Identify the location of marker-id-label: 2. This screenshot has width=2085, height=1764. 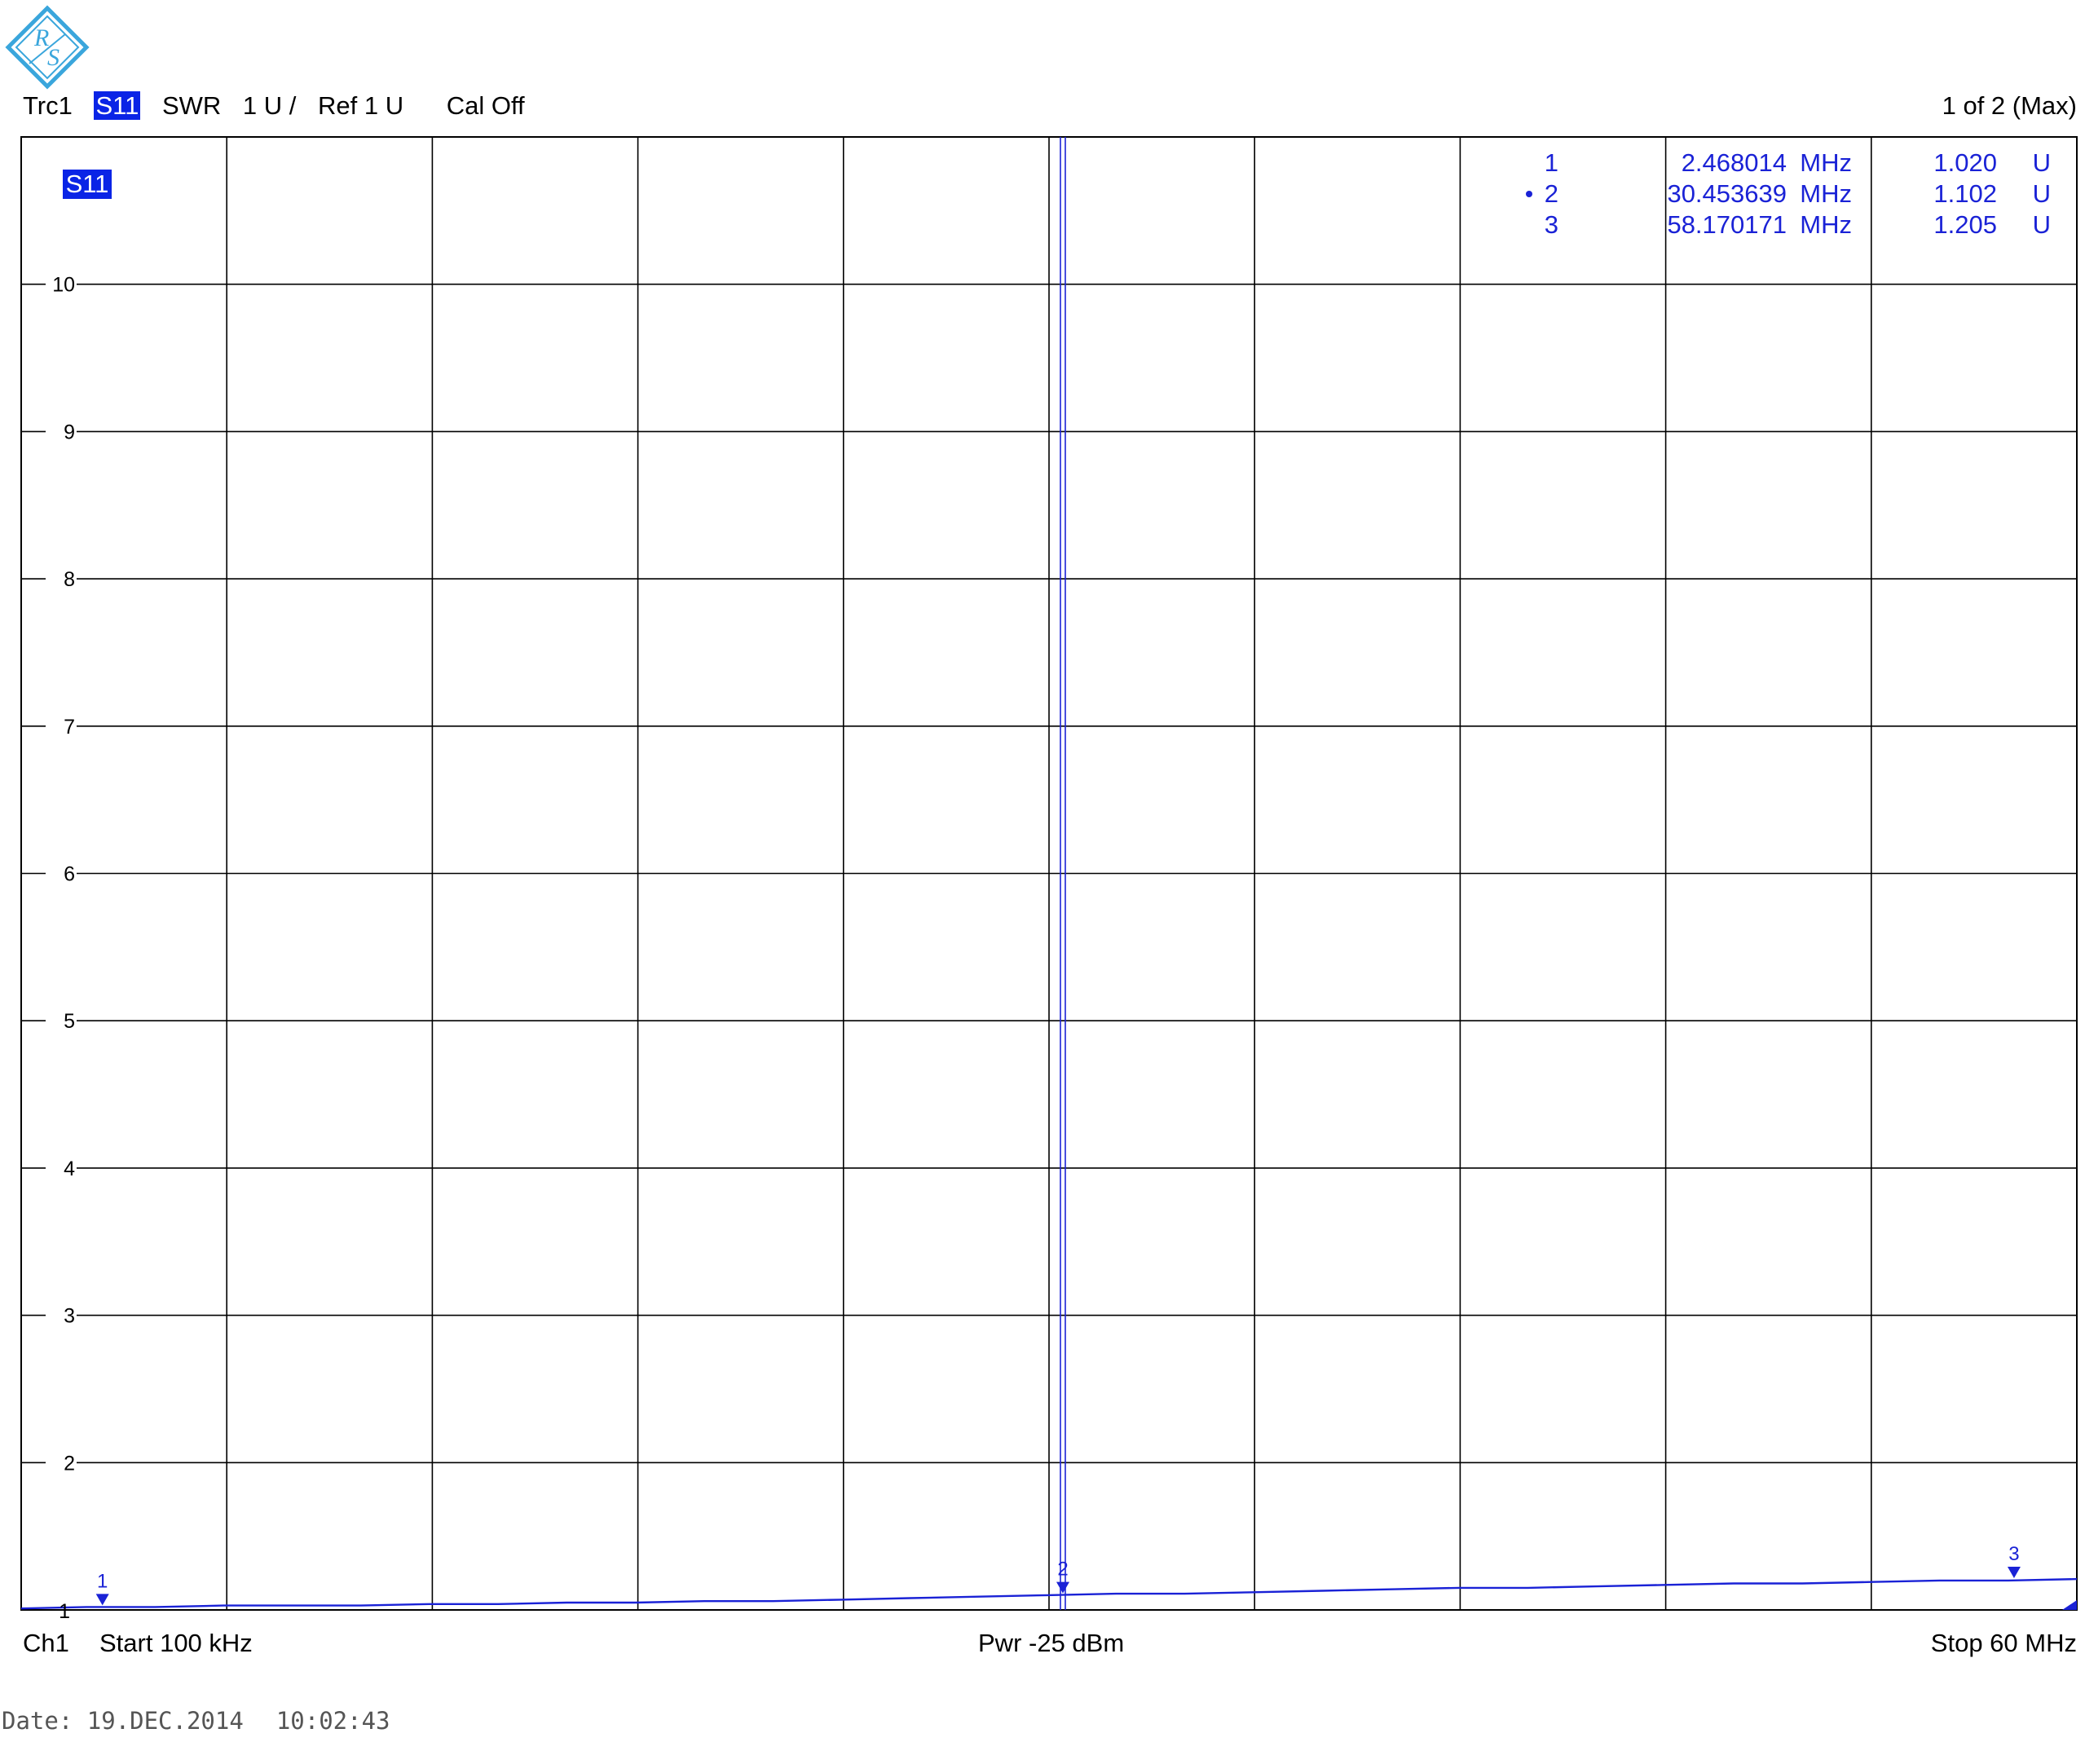
(1062, 1570).